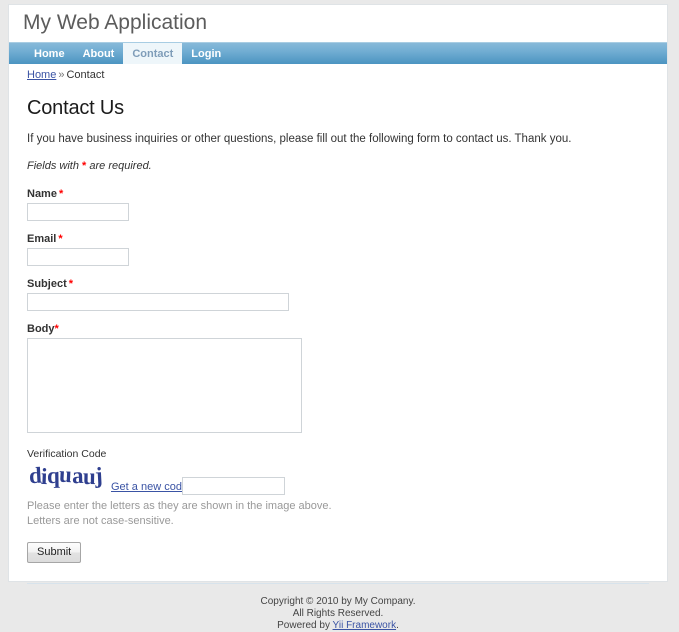 The width and height of the screenshot is (679, 632). I want to click on site-logo: My Web Application, so click(115, 22).